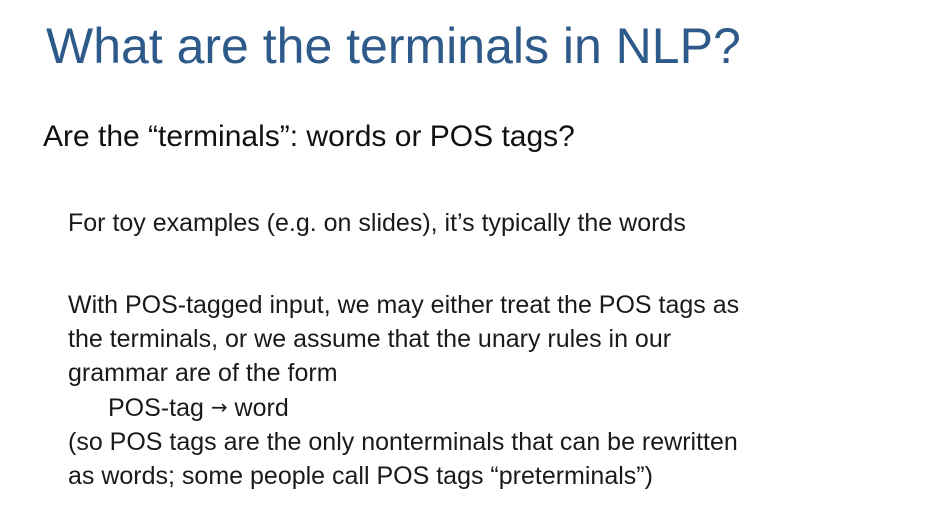 The width and height of the screenshot is (951, 525). I want to click on right-arrow-icon: →, so click(219, 407).